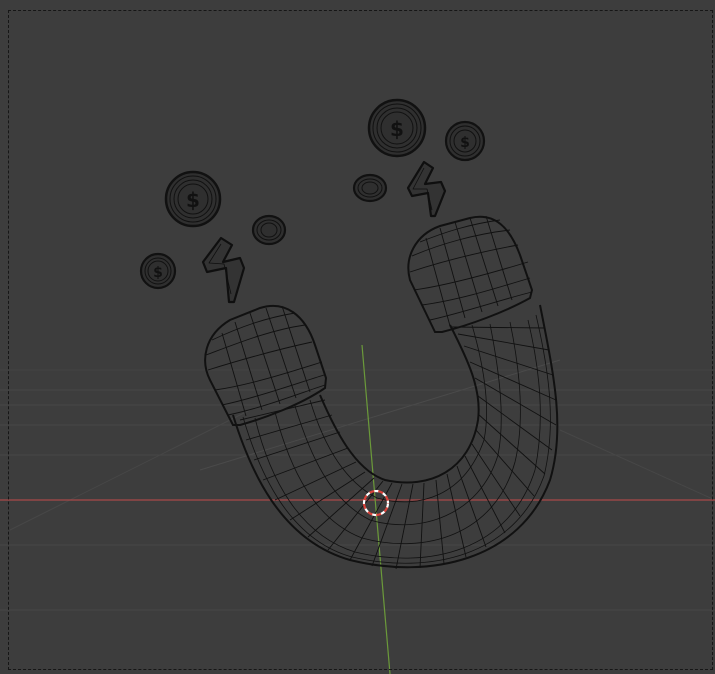 The height and width of the screenshot is (674, 715). What do you see at coordinates (426, 189) in the screenshot?
I see `lightning-bolt-right` at bounding box center [426, 189].